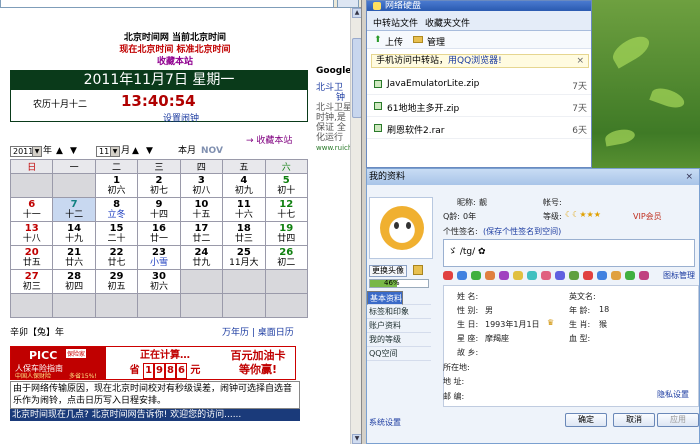 The image size is (700, 444). I want to click on bookmark-link: → 收藏本站, so click(269, 139).